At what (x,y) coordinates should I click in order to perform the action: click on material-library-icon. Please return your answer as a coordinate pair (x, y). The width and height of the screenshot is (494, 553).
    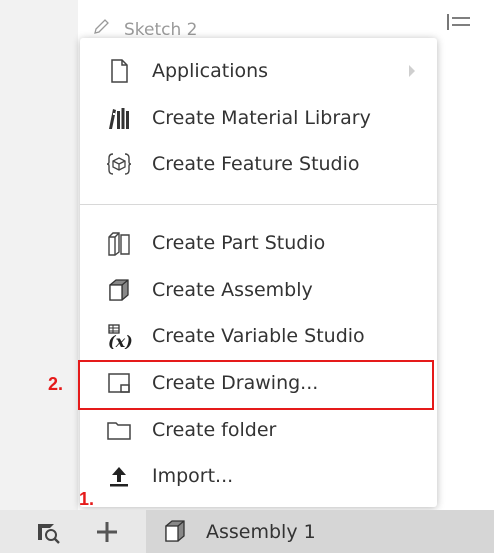
    Looking at the image, I should click on (119, 118).